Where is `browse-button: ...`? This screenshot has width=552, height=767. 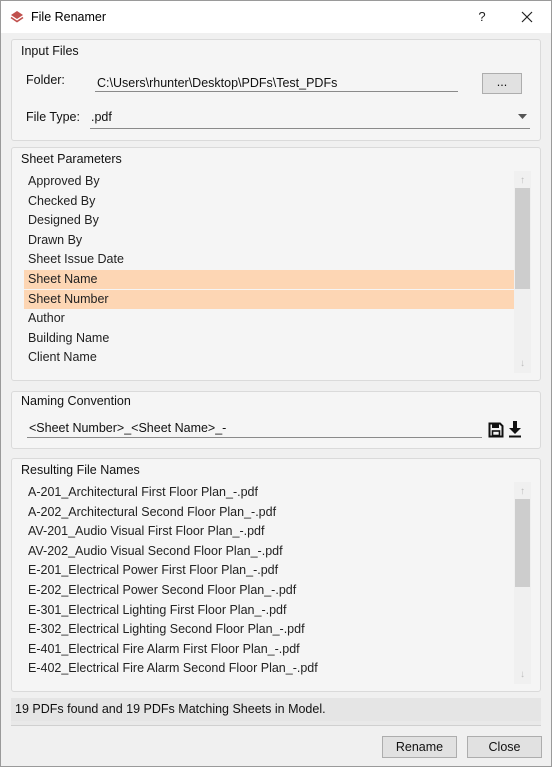 browse-button: ... is located at coordinates (502, 83).